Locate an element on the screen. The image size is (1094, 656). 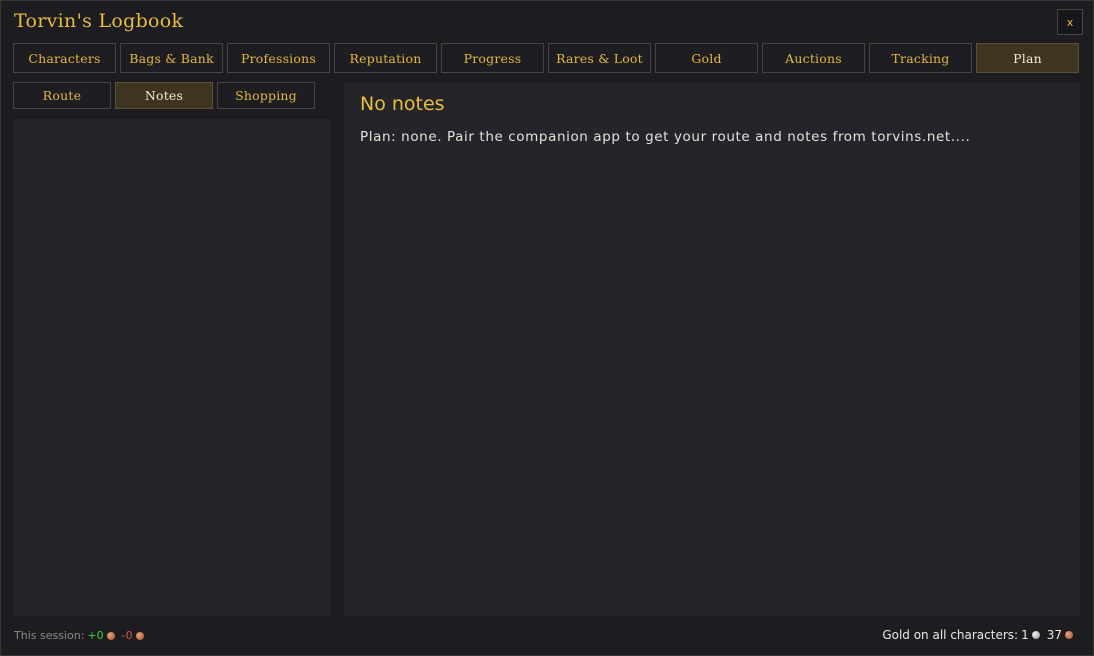
gold-label: Gold on all characters: is located at coordinates (950, 635).